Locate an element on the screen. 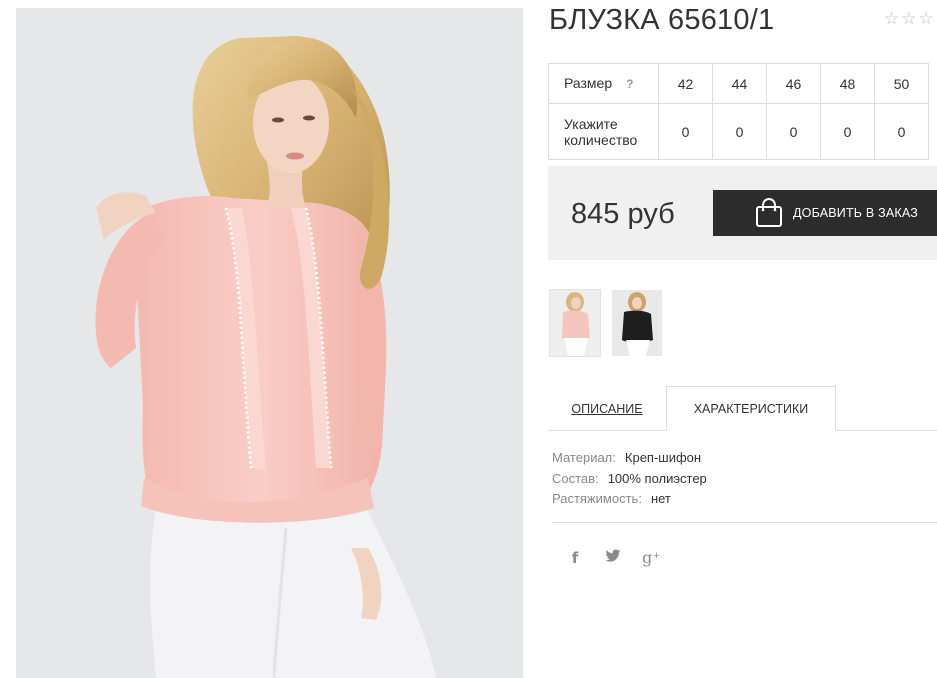 The height and width of the screenshot is (678, 937). characteristic-key: Растяжимость: is located at coordinates (597, 498).